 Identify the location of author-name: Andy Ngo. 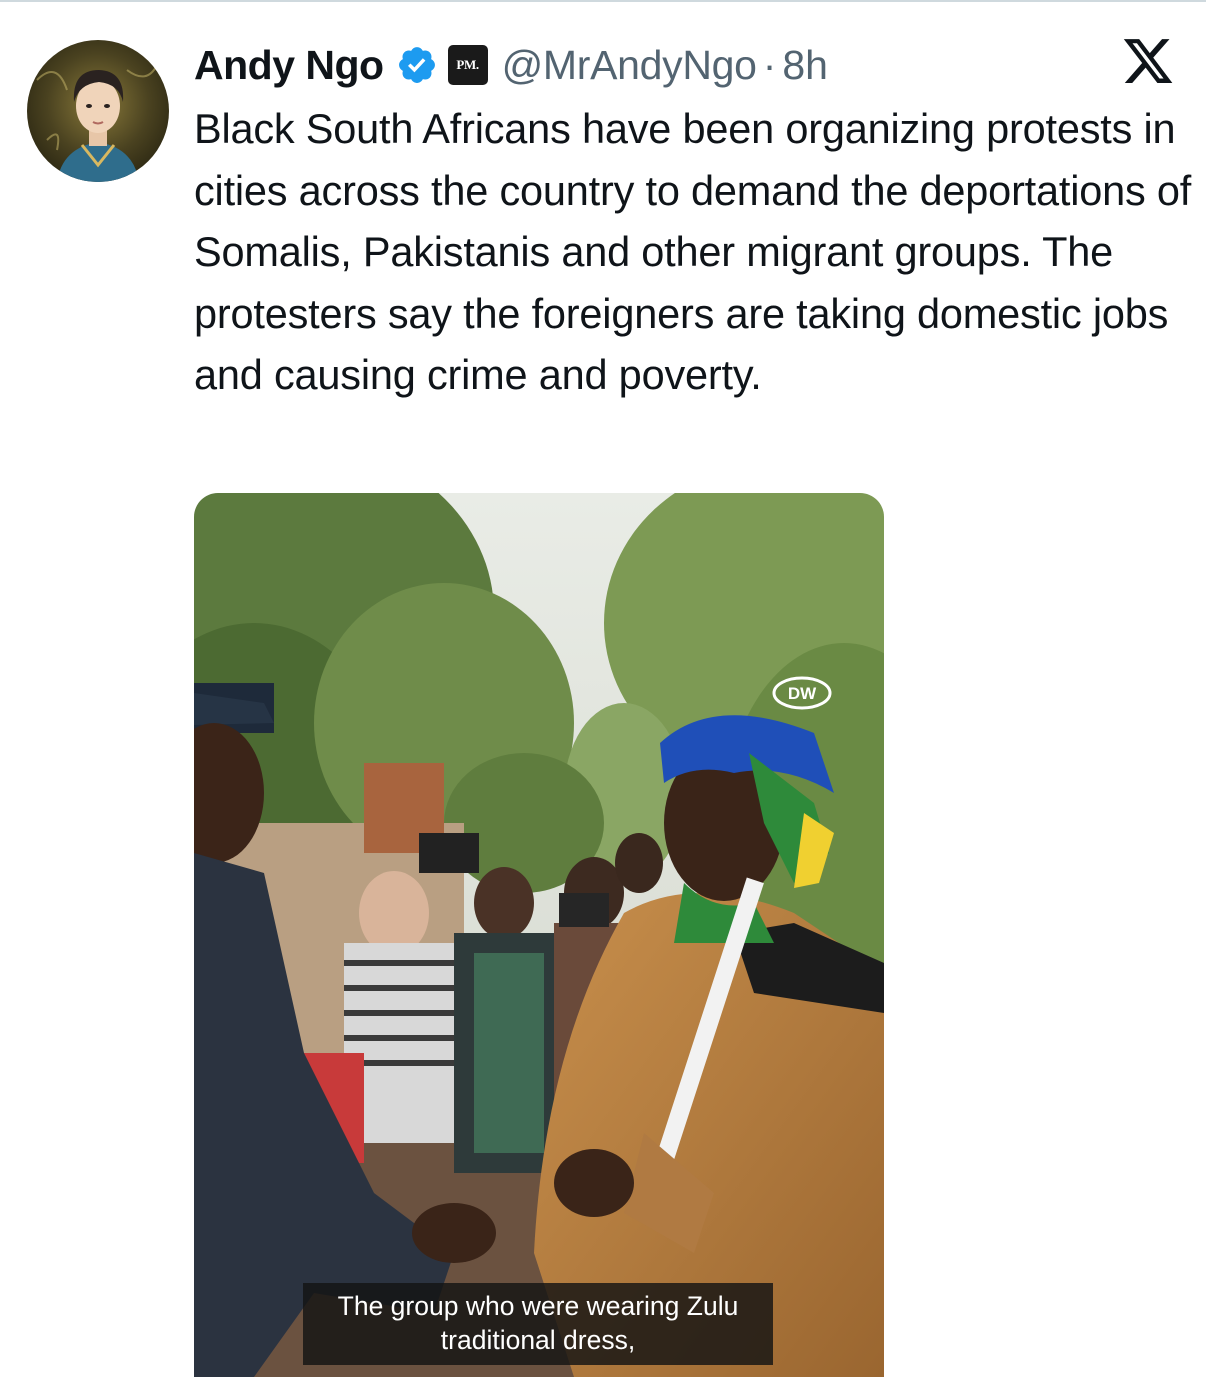
(289, 65).